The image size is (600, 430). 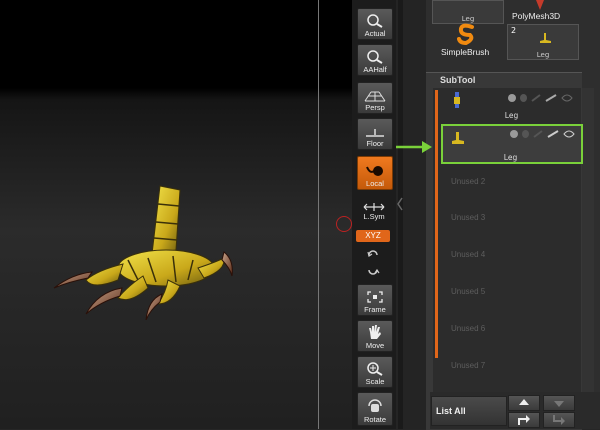 I want to click on subtool-scroll-indicator, so click(x=436, y=224).